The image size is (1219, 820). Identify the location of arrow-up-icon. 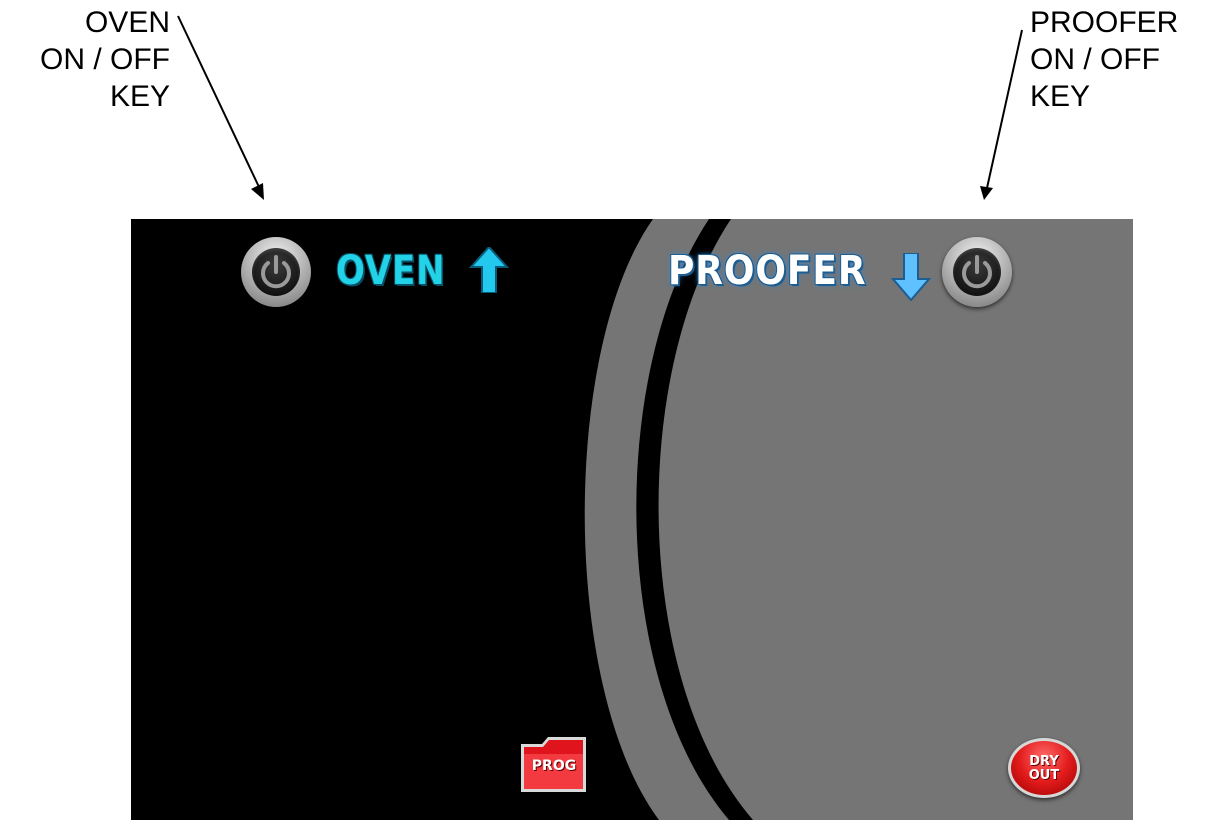
(489, 270).